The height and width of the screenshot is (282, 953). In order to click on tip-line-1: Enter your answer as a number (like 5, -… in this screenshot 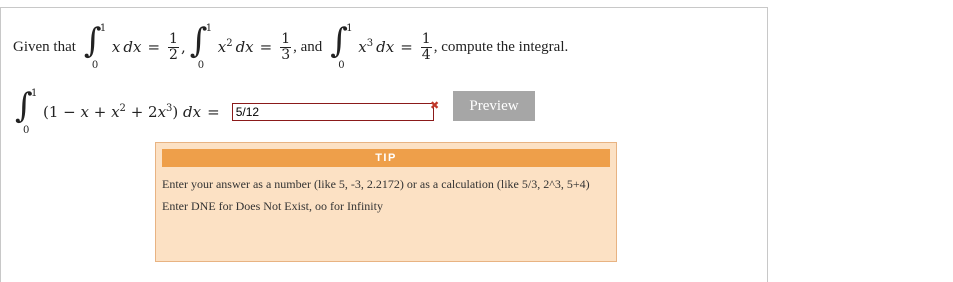, I will do `click(376, 184)`.